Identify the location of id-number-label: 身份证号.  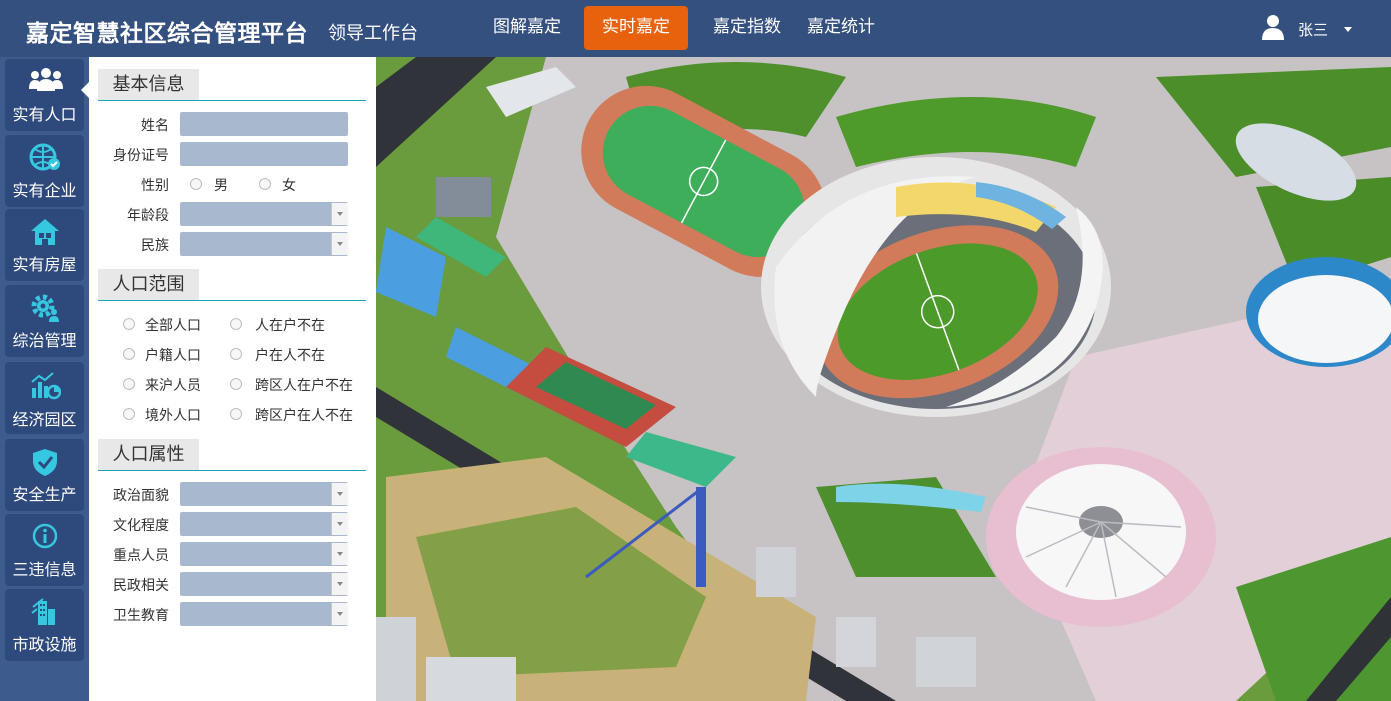
(141, 156).